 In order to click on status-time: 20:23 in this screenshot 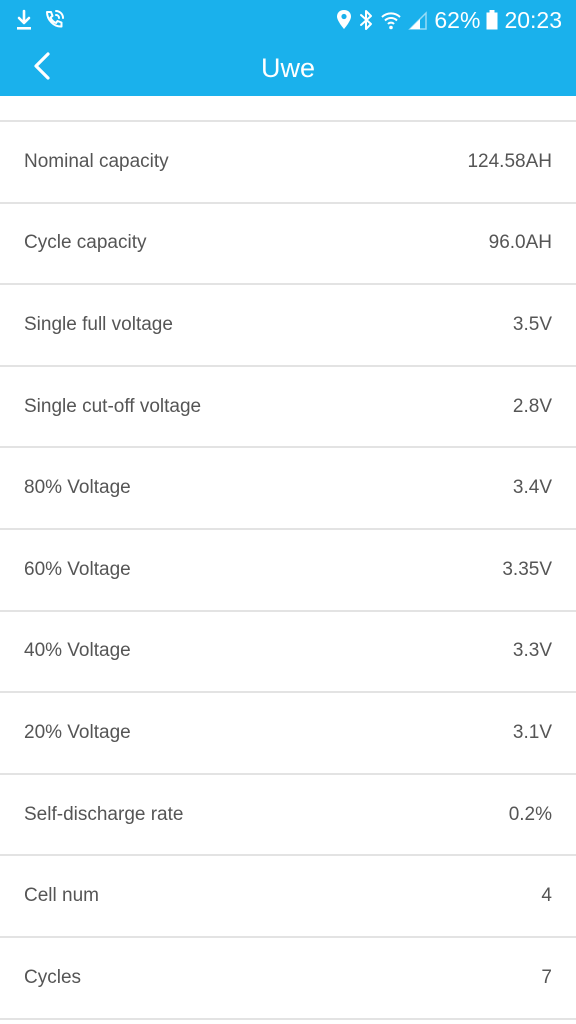, I will do `click(533, 19)`.